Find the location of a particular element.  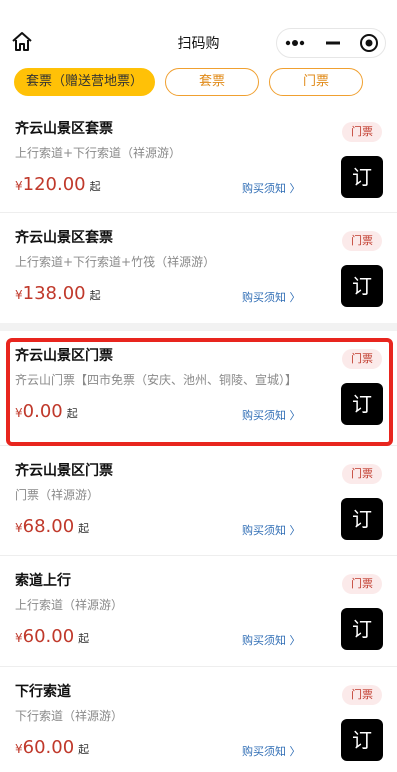

section-divider is located at coordinates (198, 327).